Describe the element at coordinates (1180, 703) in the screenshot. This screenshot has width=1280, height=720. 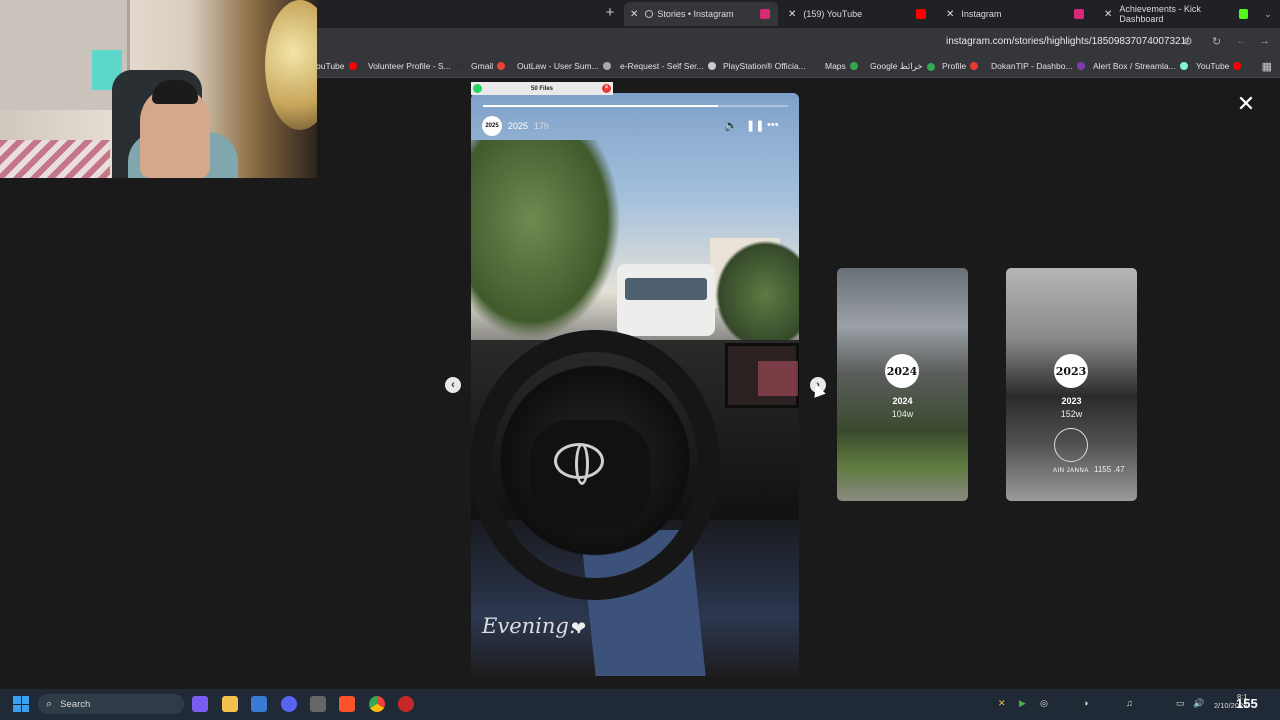
I see `network-icon: ▭` at that location.